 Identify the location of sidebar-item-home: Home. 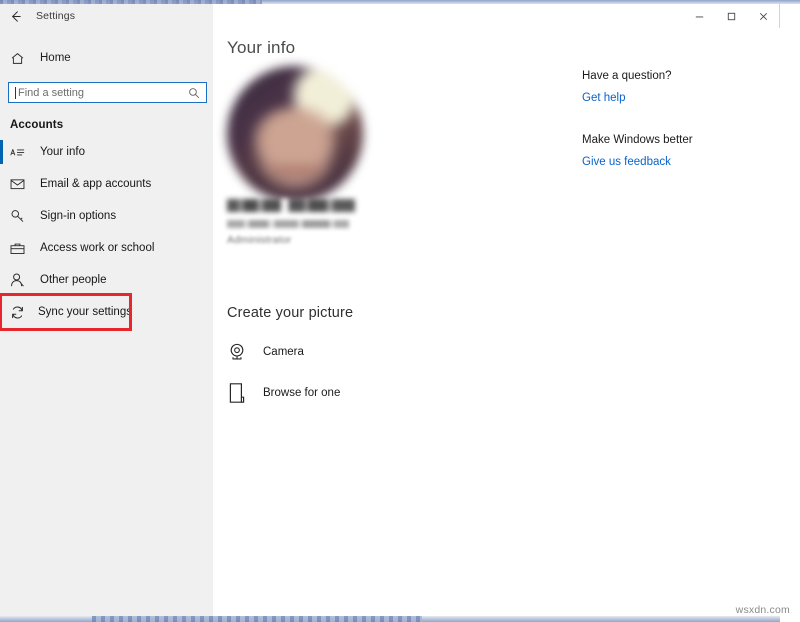
(106, 58).